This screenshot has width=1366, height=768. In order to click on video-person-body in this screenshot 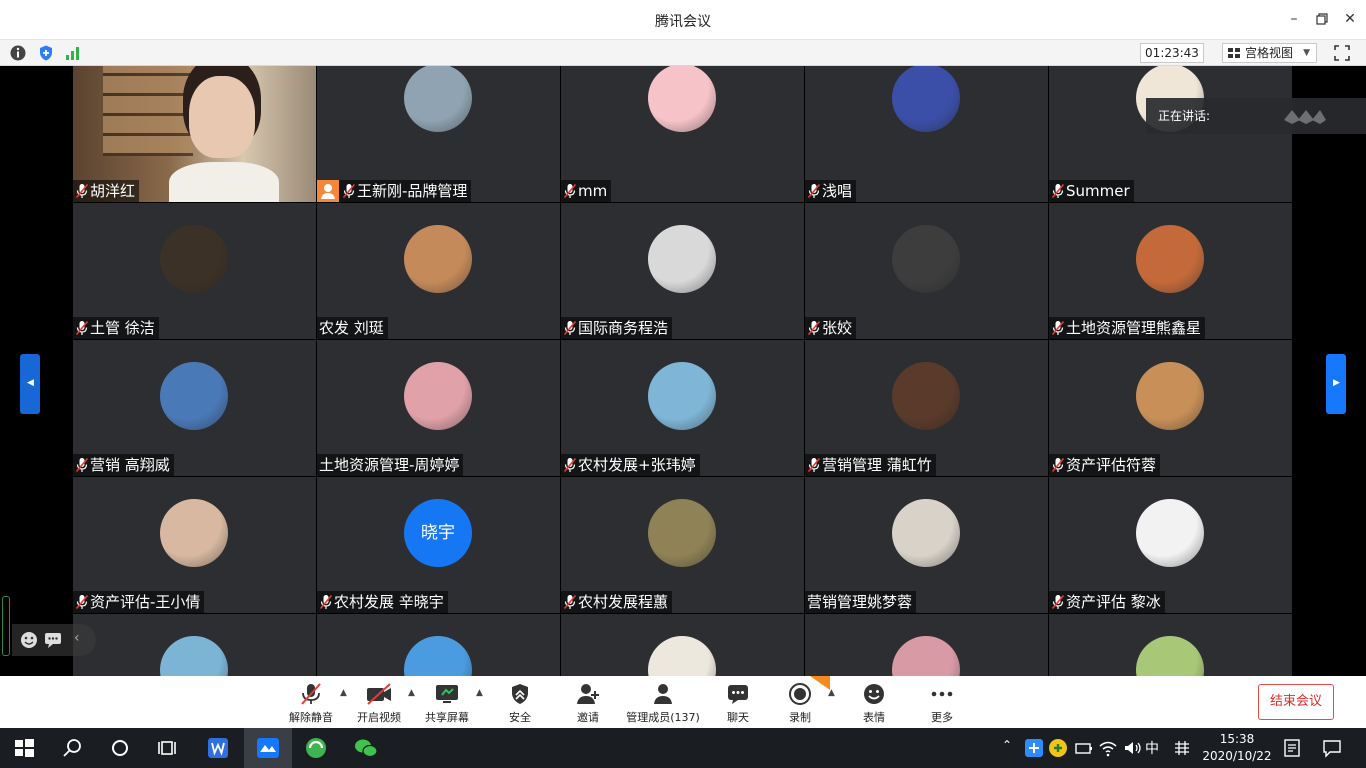, I will do `click(224, 182)`.